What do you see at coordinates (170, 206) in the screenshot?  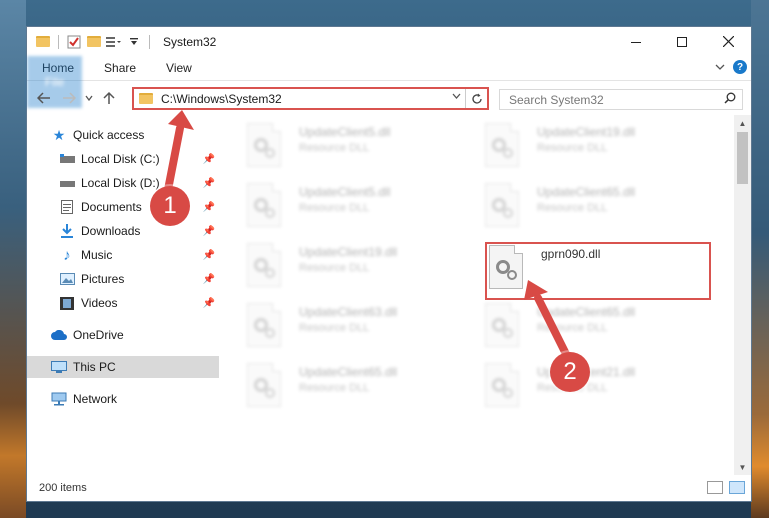 I see `callout-badge-1: 1` at bounding box center [170, 206].